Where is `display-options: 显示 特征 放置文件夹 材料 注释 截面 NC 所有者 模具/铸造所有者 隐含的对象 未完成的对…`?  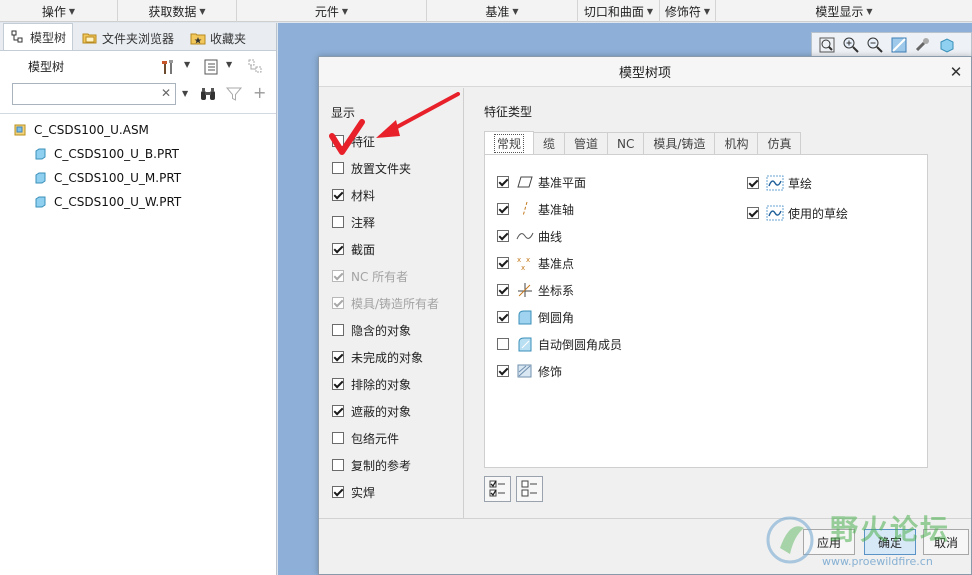 display-options: 显示 特征 放置文件夹 材料 注释 截面 NC 所有者 模具/铸造所有者 隐含的对象 未完成的对… is located at coordinates (391, 303).